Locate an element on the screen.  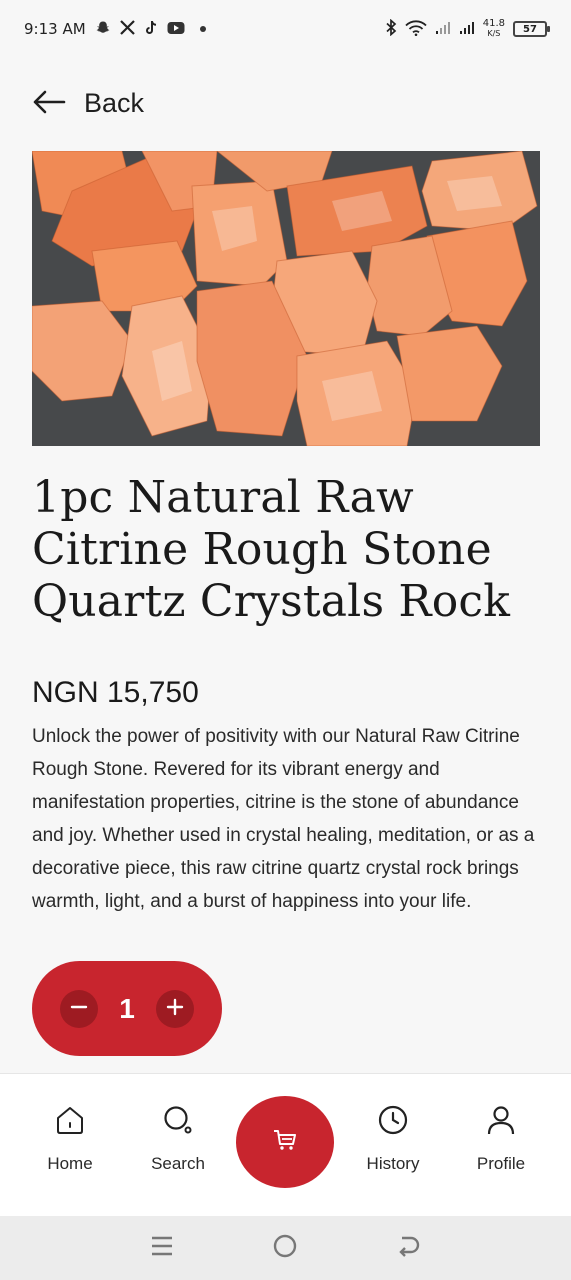
menu-lines-icon is located at coordinates (162, 1248).